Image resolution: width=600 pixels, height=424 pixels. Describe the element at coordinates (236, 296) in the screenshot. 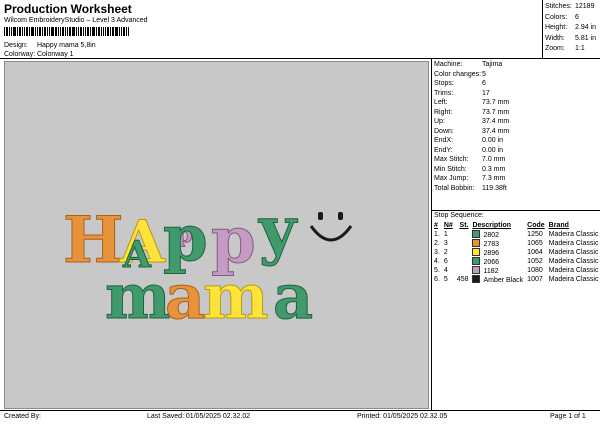

I see `letter-m-2: m` at that location.